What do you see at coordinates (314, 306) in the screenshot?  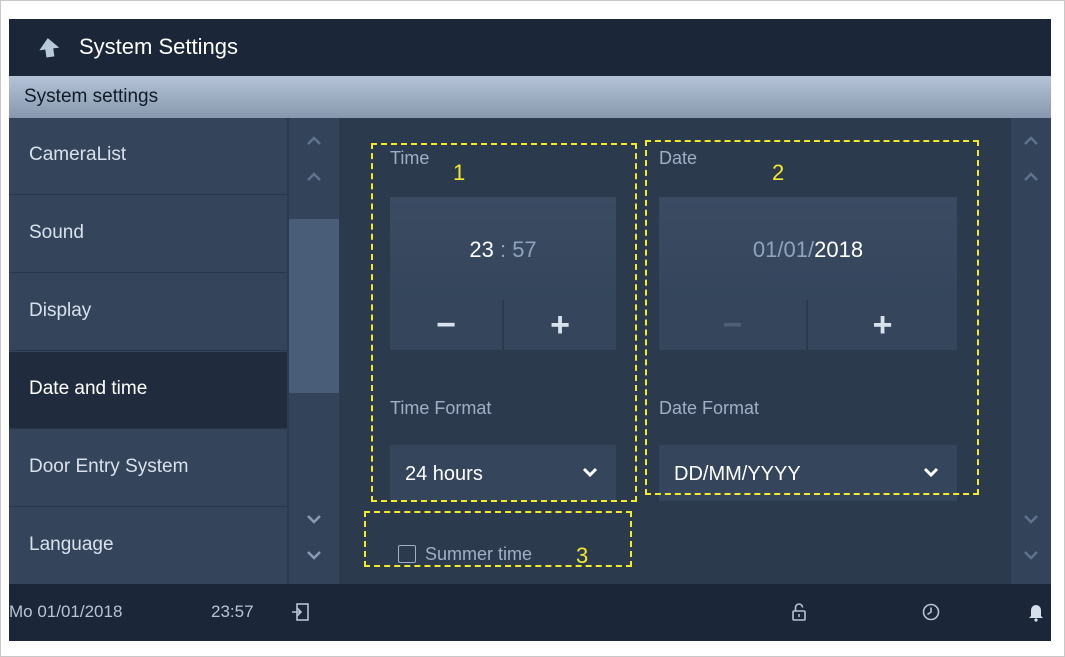 I see `scrollbar-thumb` at bounding box center [314, 306].